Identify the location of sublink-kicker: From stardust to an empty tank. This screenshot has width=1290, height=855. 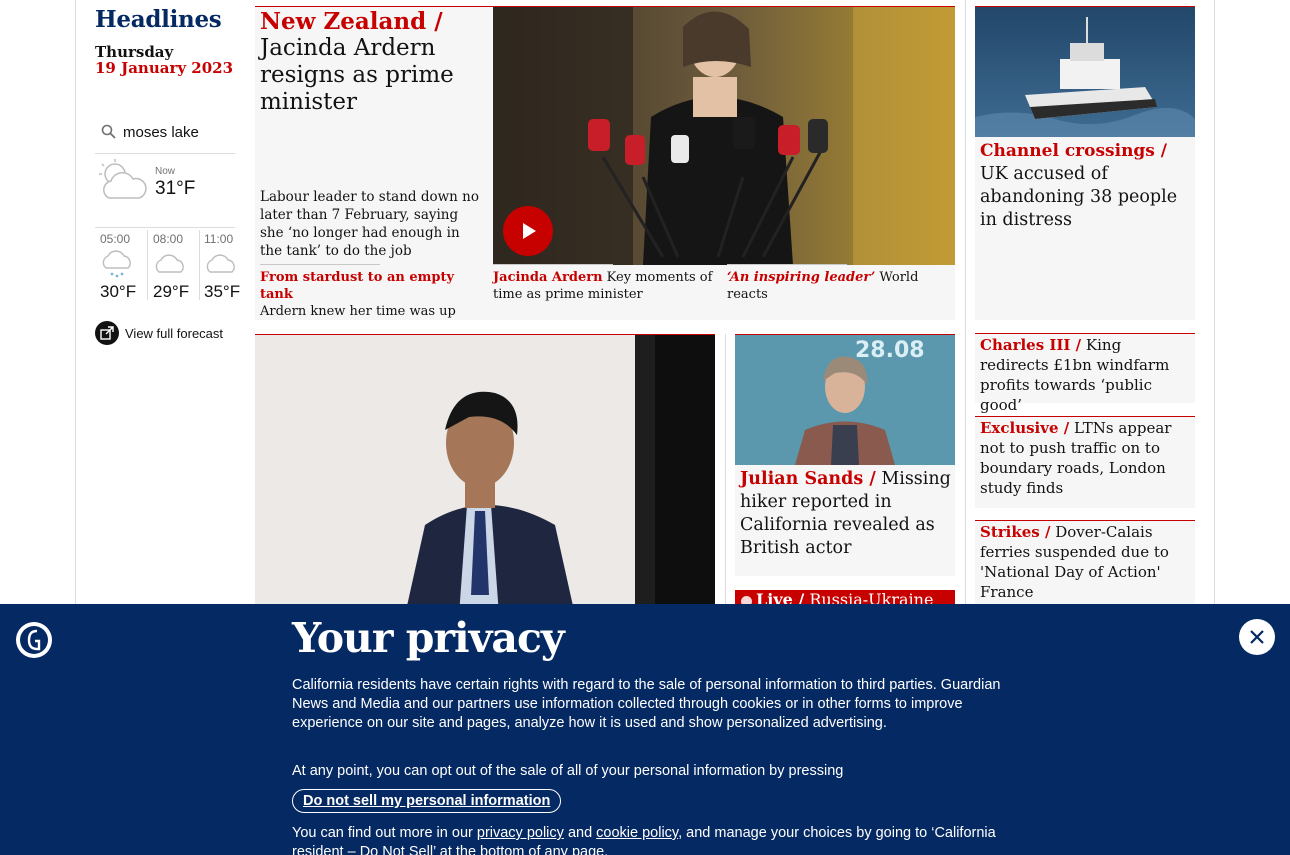
(357, 286).